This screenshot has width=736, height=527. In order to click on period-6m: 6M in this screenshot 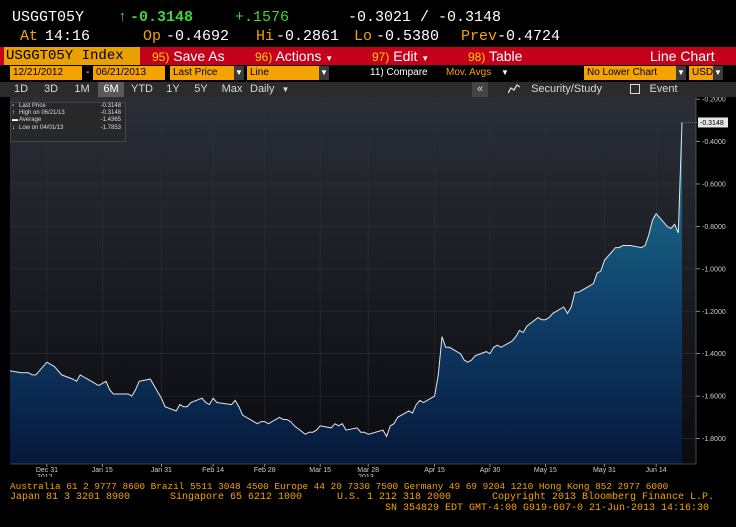, I will do `click(111, 89)`.